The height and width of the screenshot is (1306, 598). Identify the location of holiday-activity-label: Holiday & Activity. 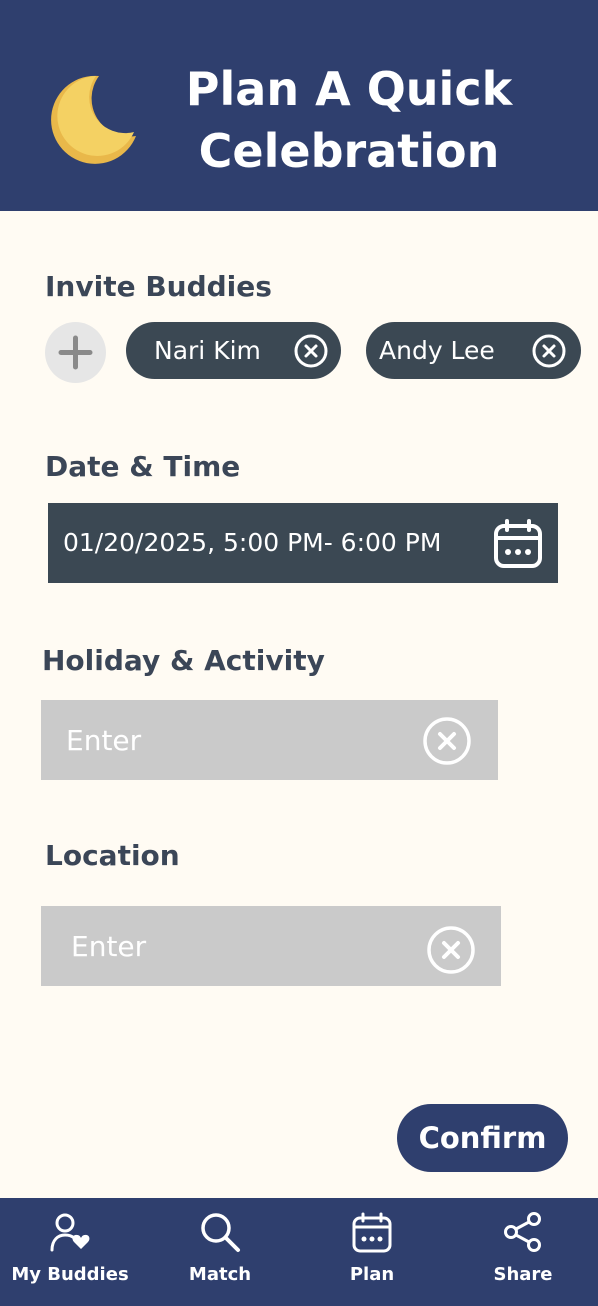
(183, 660).